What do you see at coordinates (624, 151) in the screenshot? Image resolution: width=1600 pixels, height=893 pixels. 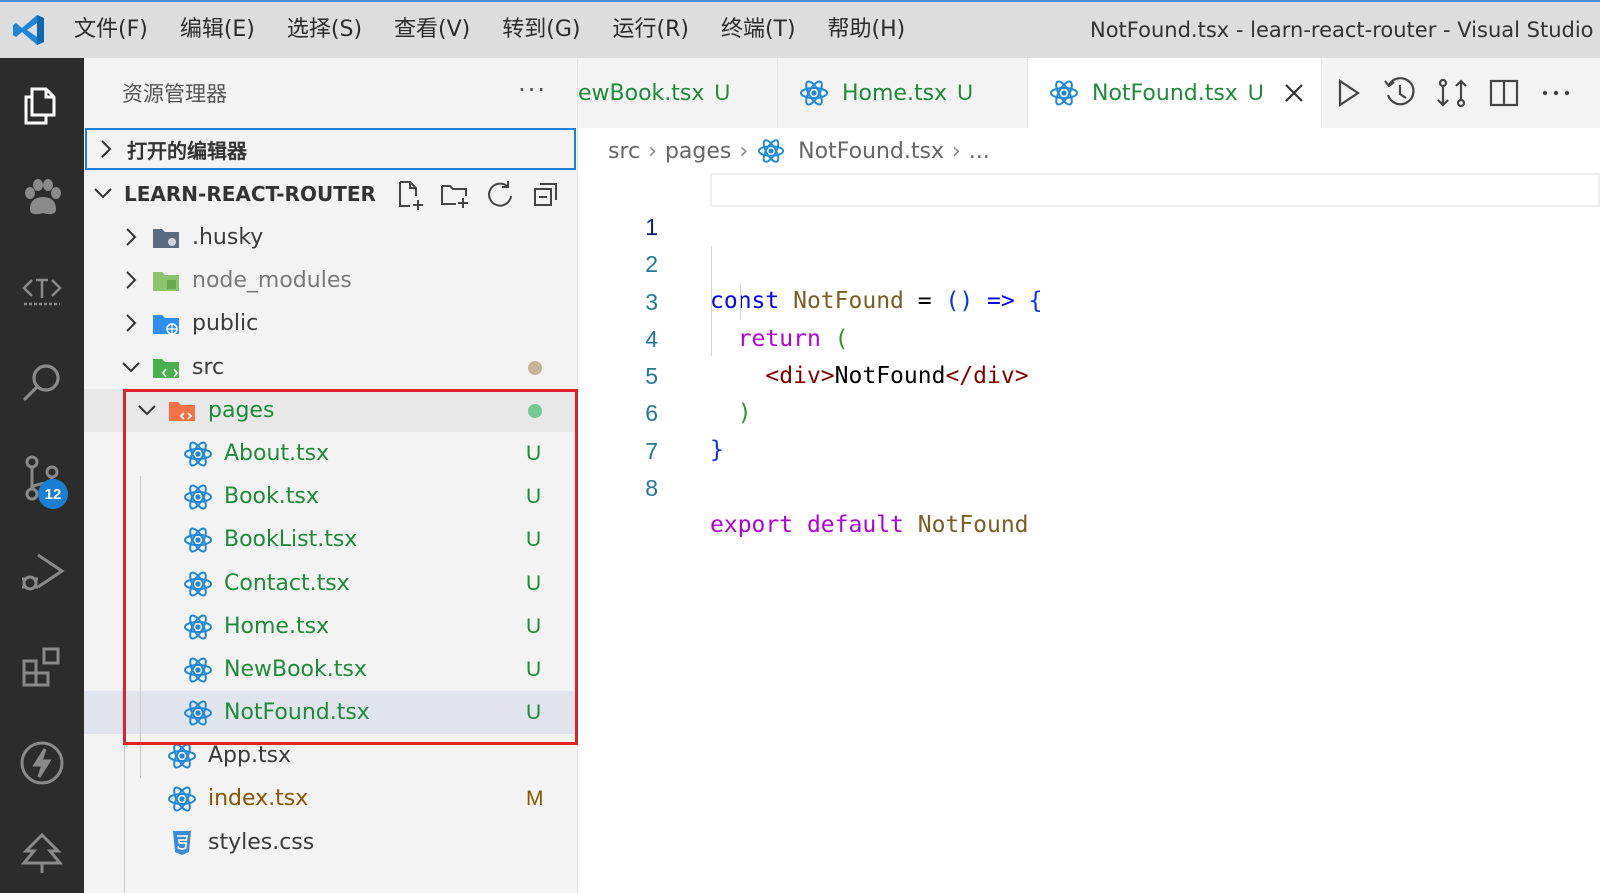 I see `breadcrumb-src: src` at bounding box center [624, 151].